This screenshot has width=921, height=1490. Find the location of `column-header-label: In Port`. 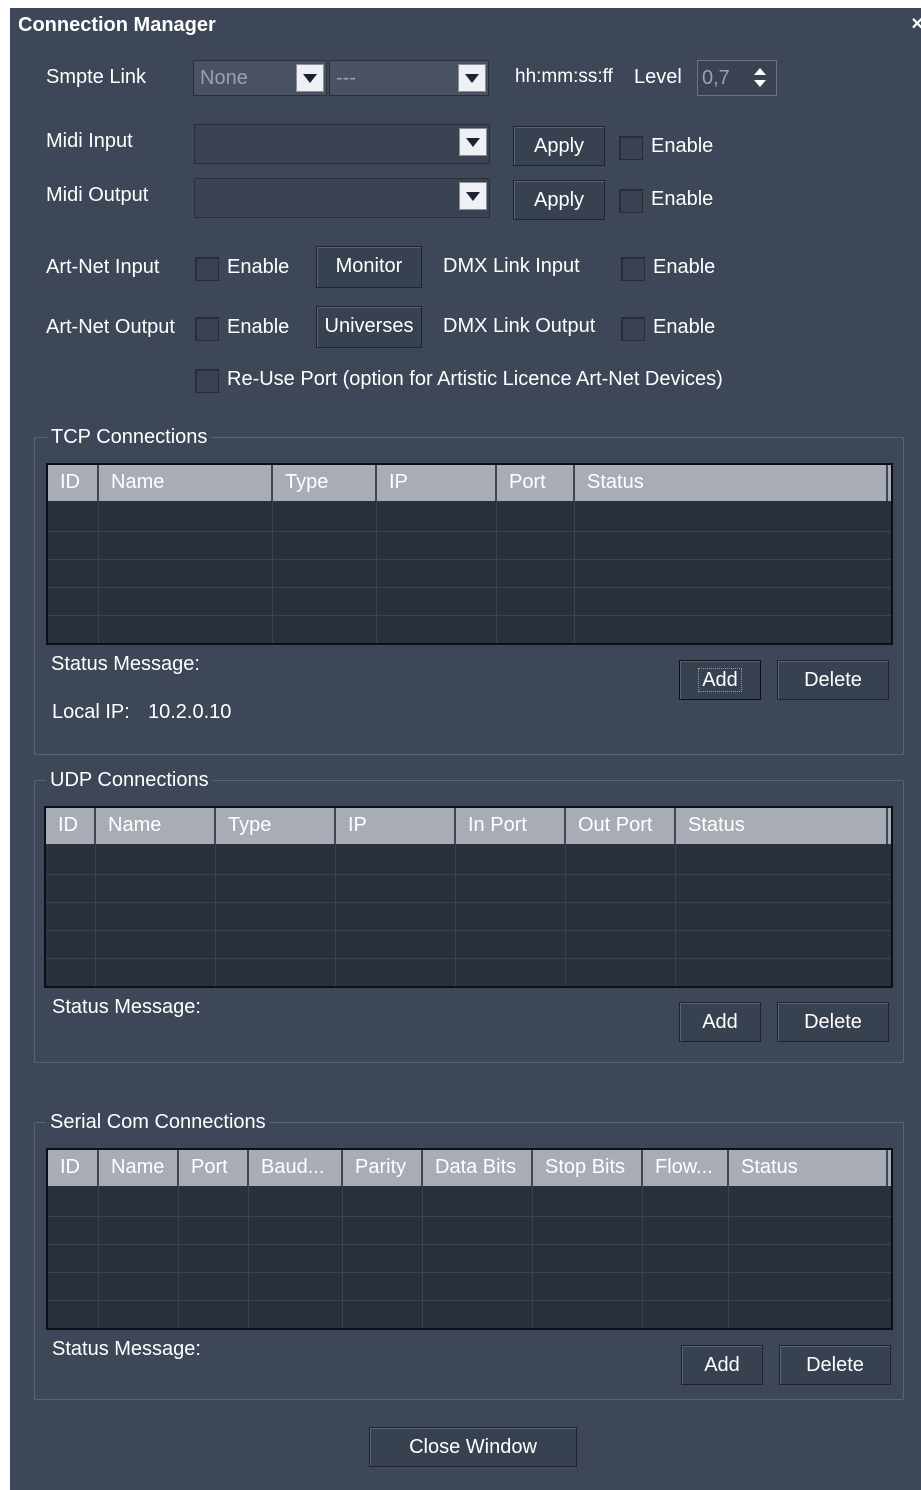

column-header-label: In Port is located at coordinates (497, 825).